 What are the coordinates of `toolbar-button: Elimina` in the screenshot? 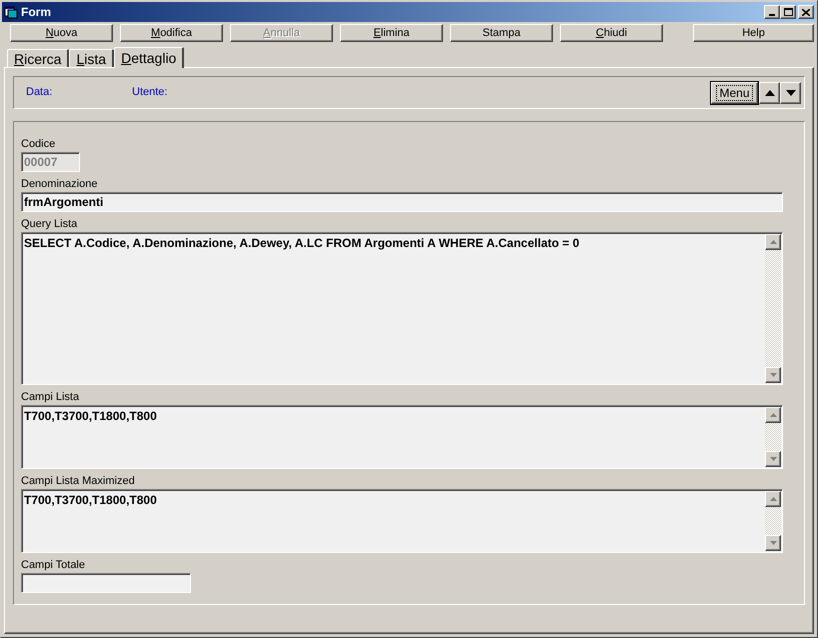 It's located at (391, 33).